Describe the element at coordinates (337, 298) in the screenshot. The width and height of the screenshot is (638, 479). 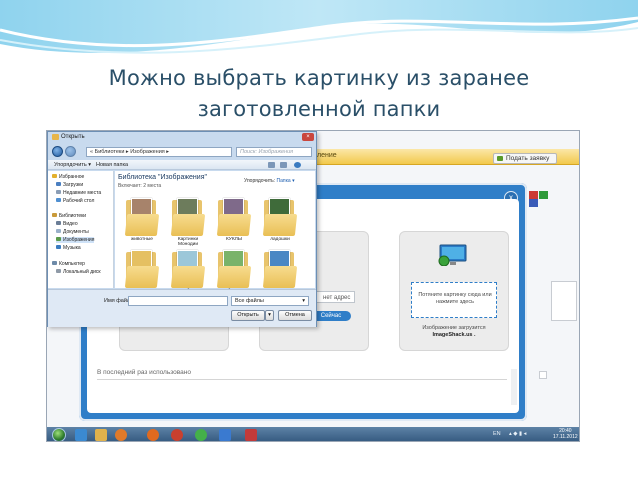
I see `url-card-note: нет адрес` at that location.